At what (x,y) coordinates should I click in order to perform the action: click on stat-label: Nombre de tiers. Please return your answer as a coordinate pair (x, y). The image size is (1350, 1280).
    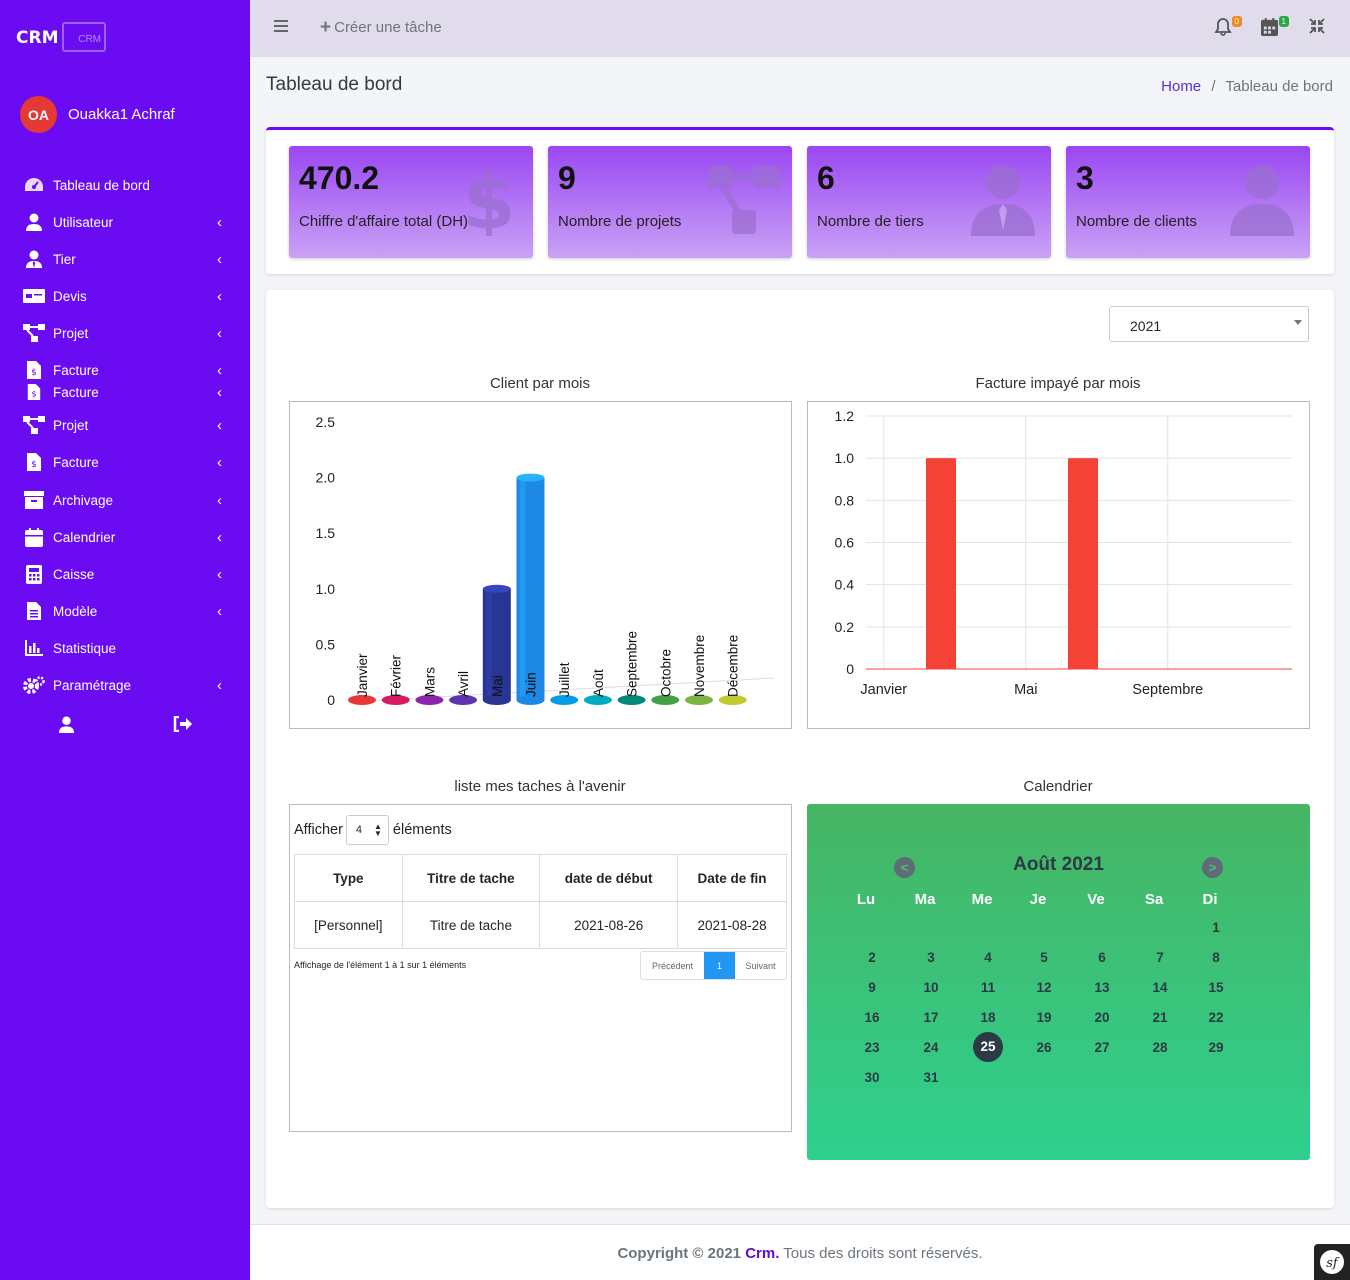
    Looking at the image, I should click on (870, 221).